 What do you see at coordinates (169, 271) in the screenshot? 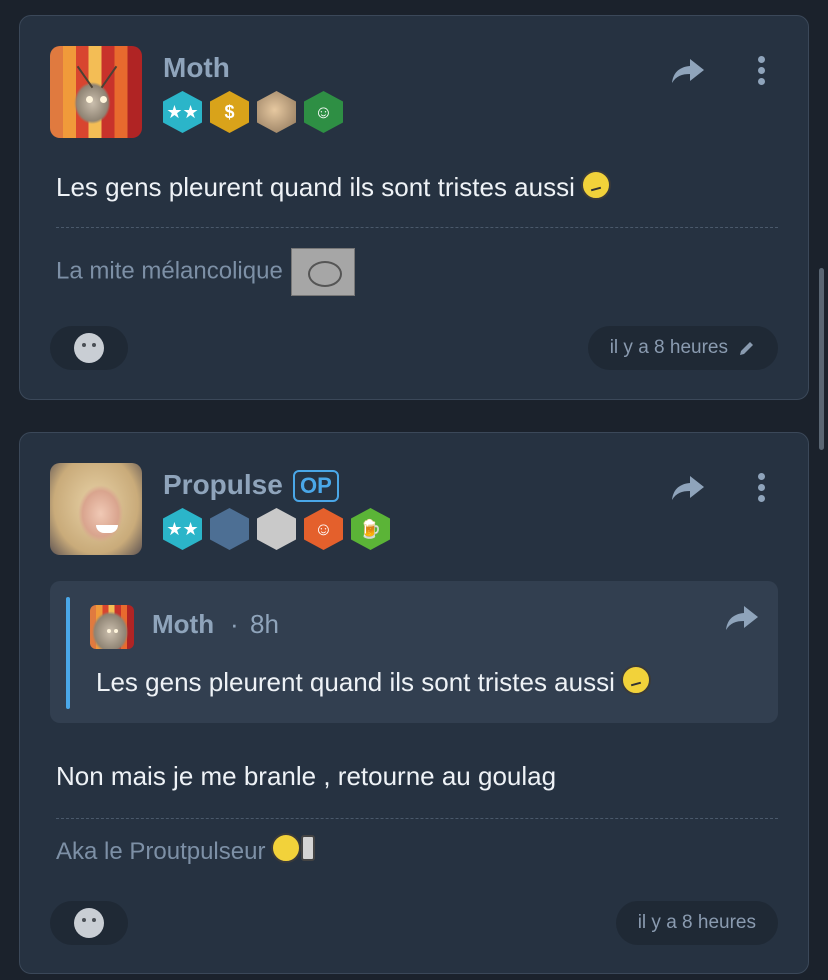
I see `signature-text: La mite mélancolique` at bounding box center [169, 271].